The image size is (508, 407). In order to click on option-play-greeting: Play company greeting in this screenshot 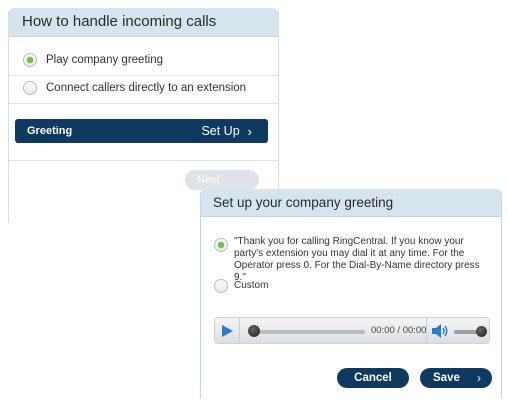, I will do `click(93, 60)`.